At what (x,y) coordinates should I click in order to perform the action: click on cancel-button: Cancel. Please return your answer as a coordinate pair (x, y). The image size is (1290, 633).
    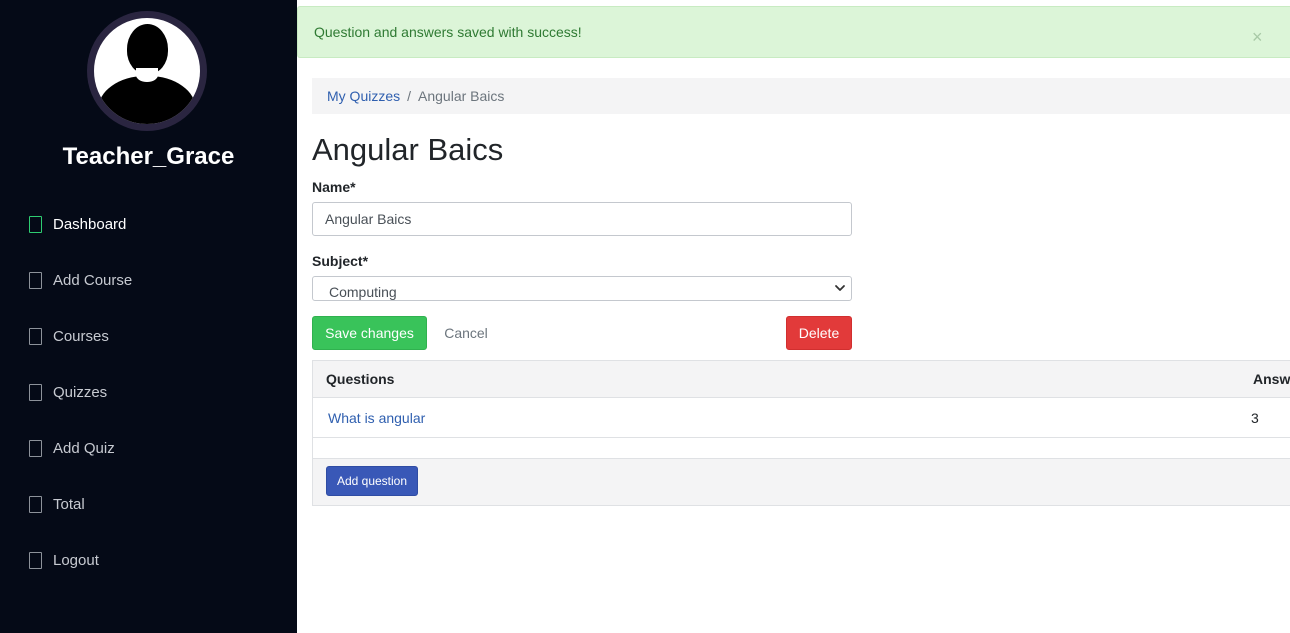
    Looking at the image, I should click on (466, 333).